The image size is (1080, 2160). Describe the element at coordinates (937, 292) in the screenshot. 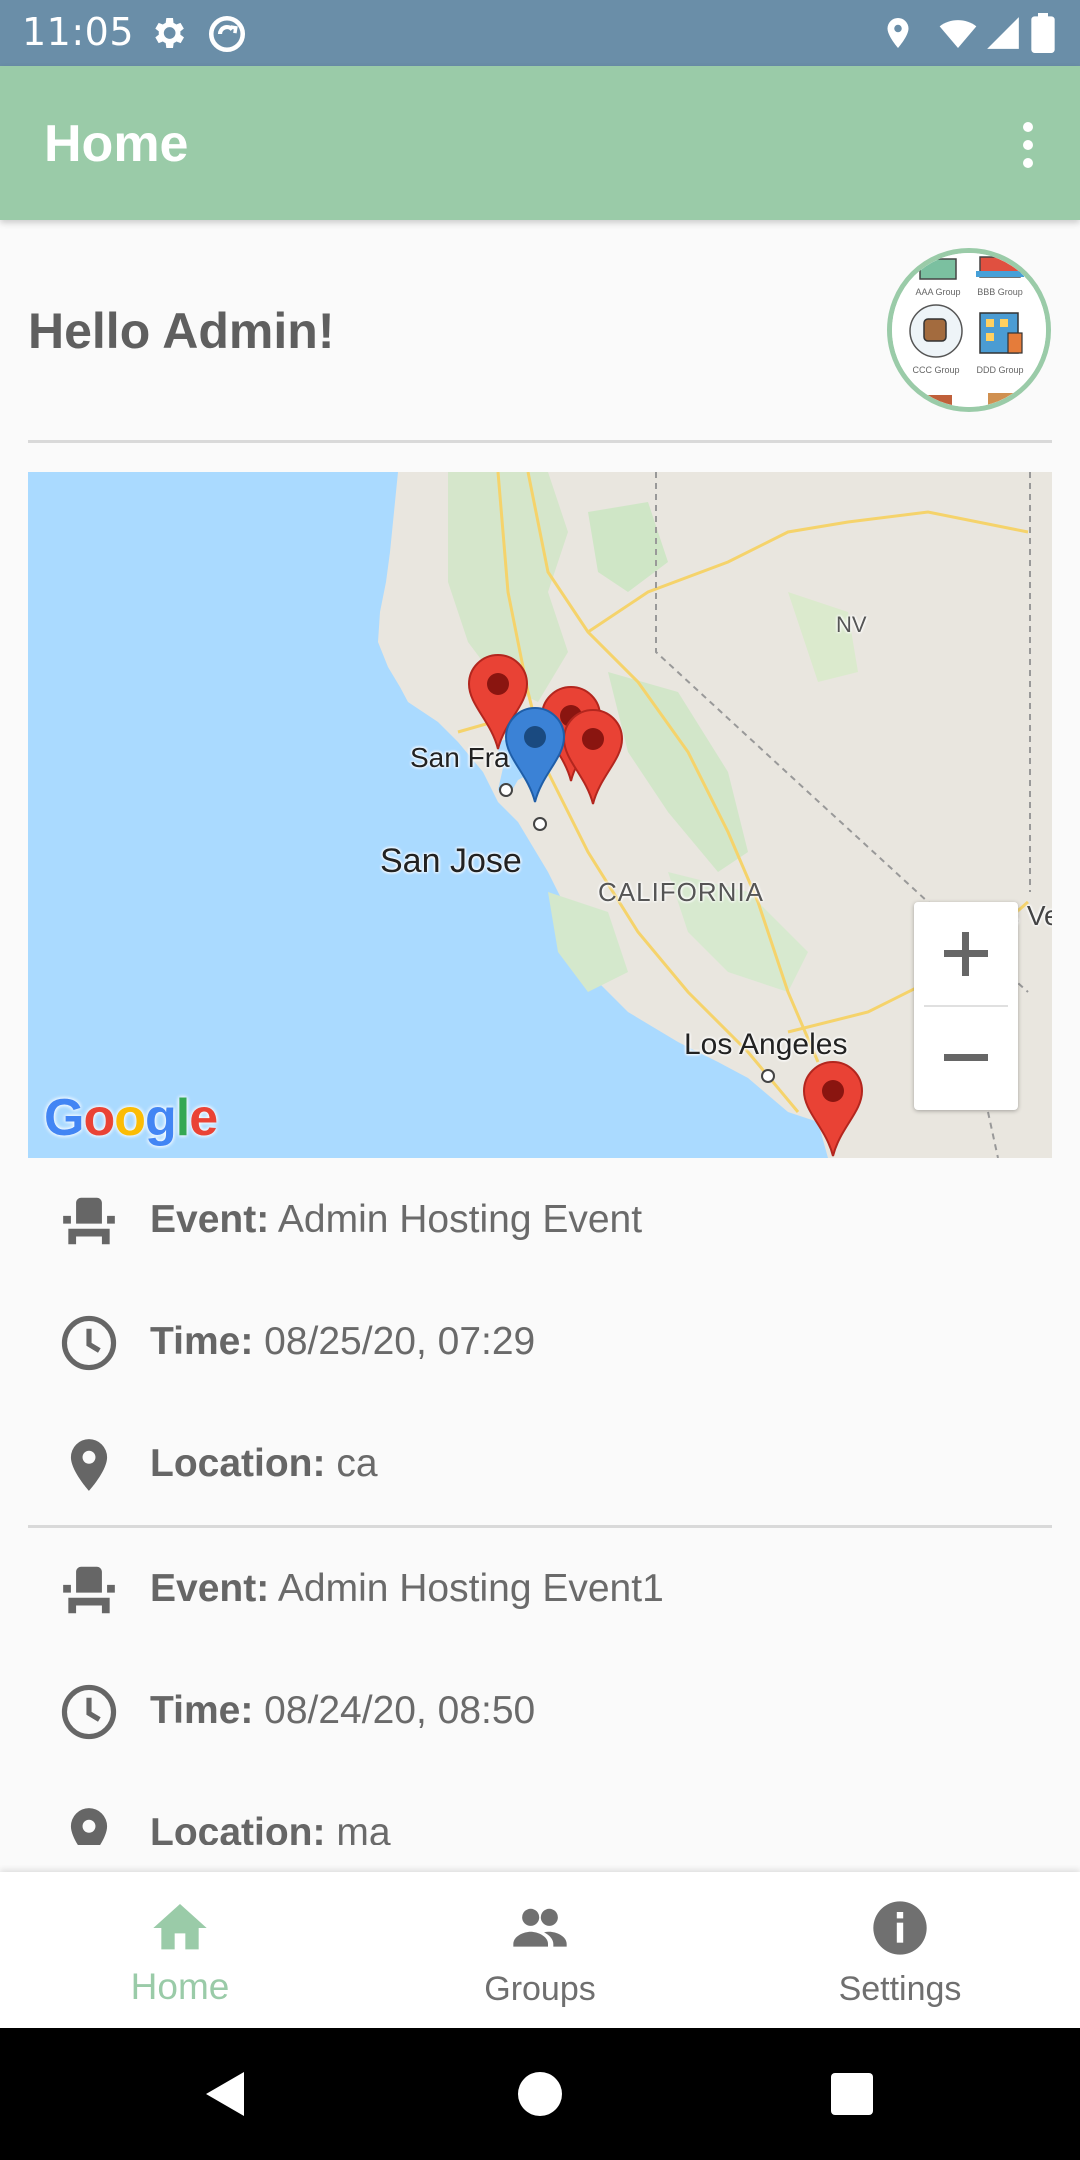

I see `svg-text: AAA Group` at that location.